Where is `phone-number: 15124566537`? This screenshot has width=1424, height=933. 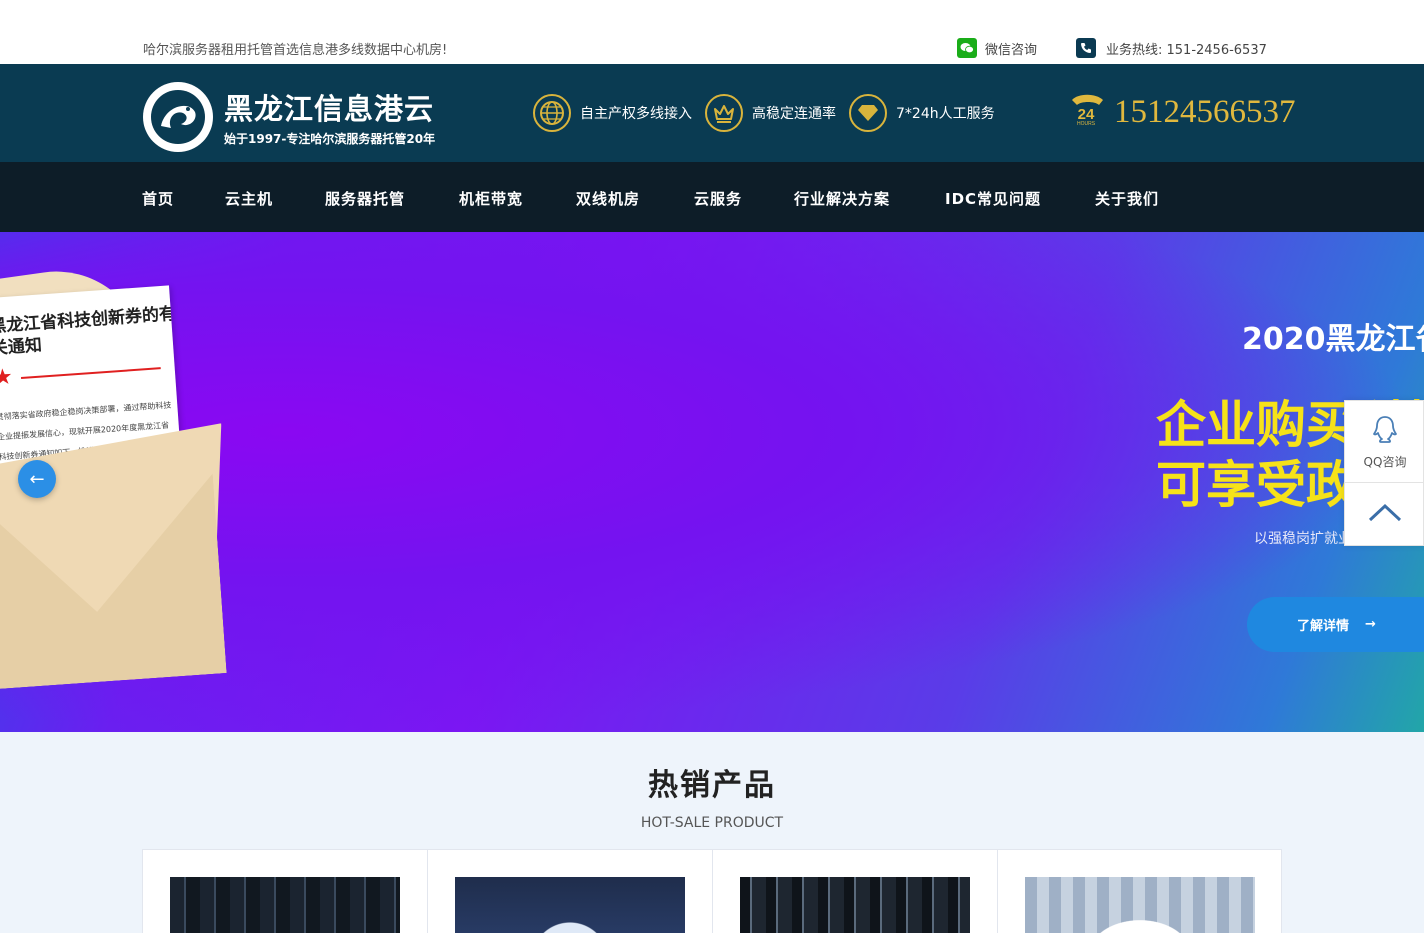
phone-number: 15124566537 is located at coordinates (1205, 111).